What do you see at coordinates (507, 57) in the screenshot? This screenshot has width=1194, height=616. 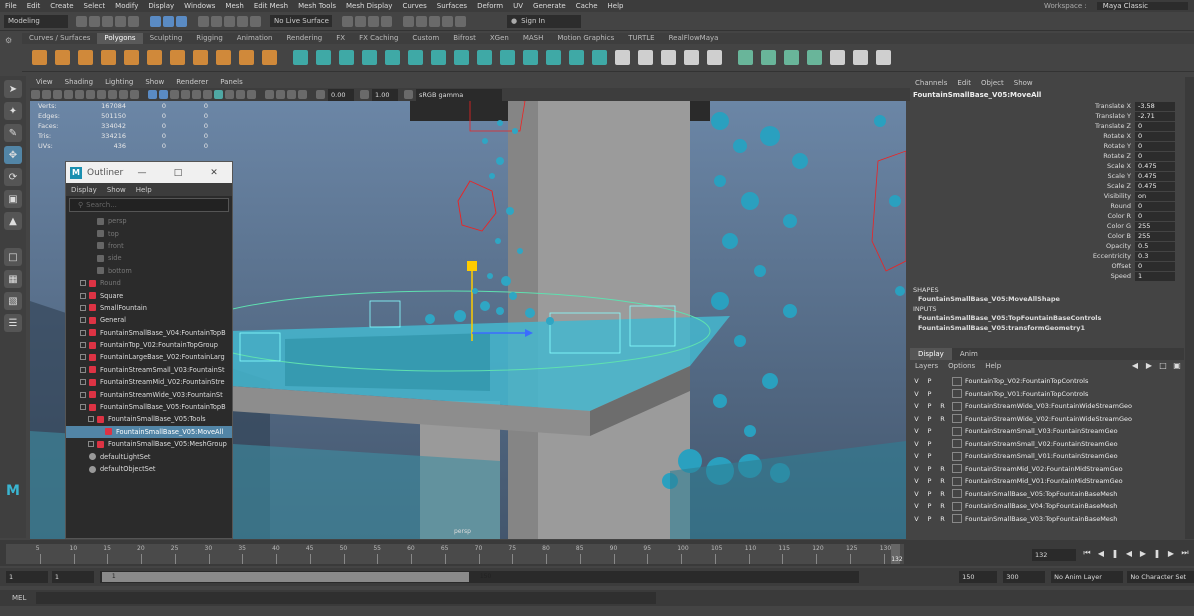 I see `fill-hole-icon` at bounding box center [507, 57].